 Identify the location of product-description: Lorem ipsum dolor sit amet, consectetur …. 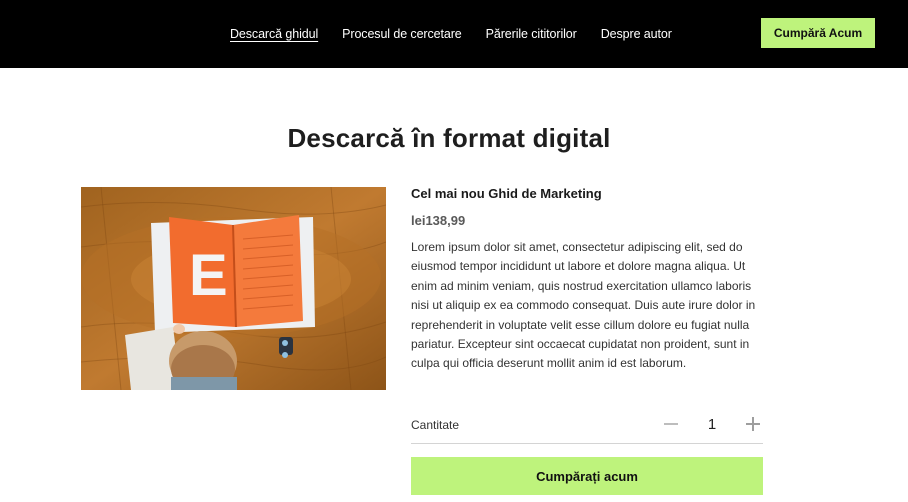
(583, 305).